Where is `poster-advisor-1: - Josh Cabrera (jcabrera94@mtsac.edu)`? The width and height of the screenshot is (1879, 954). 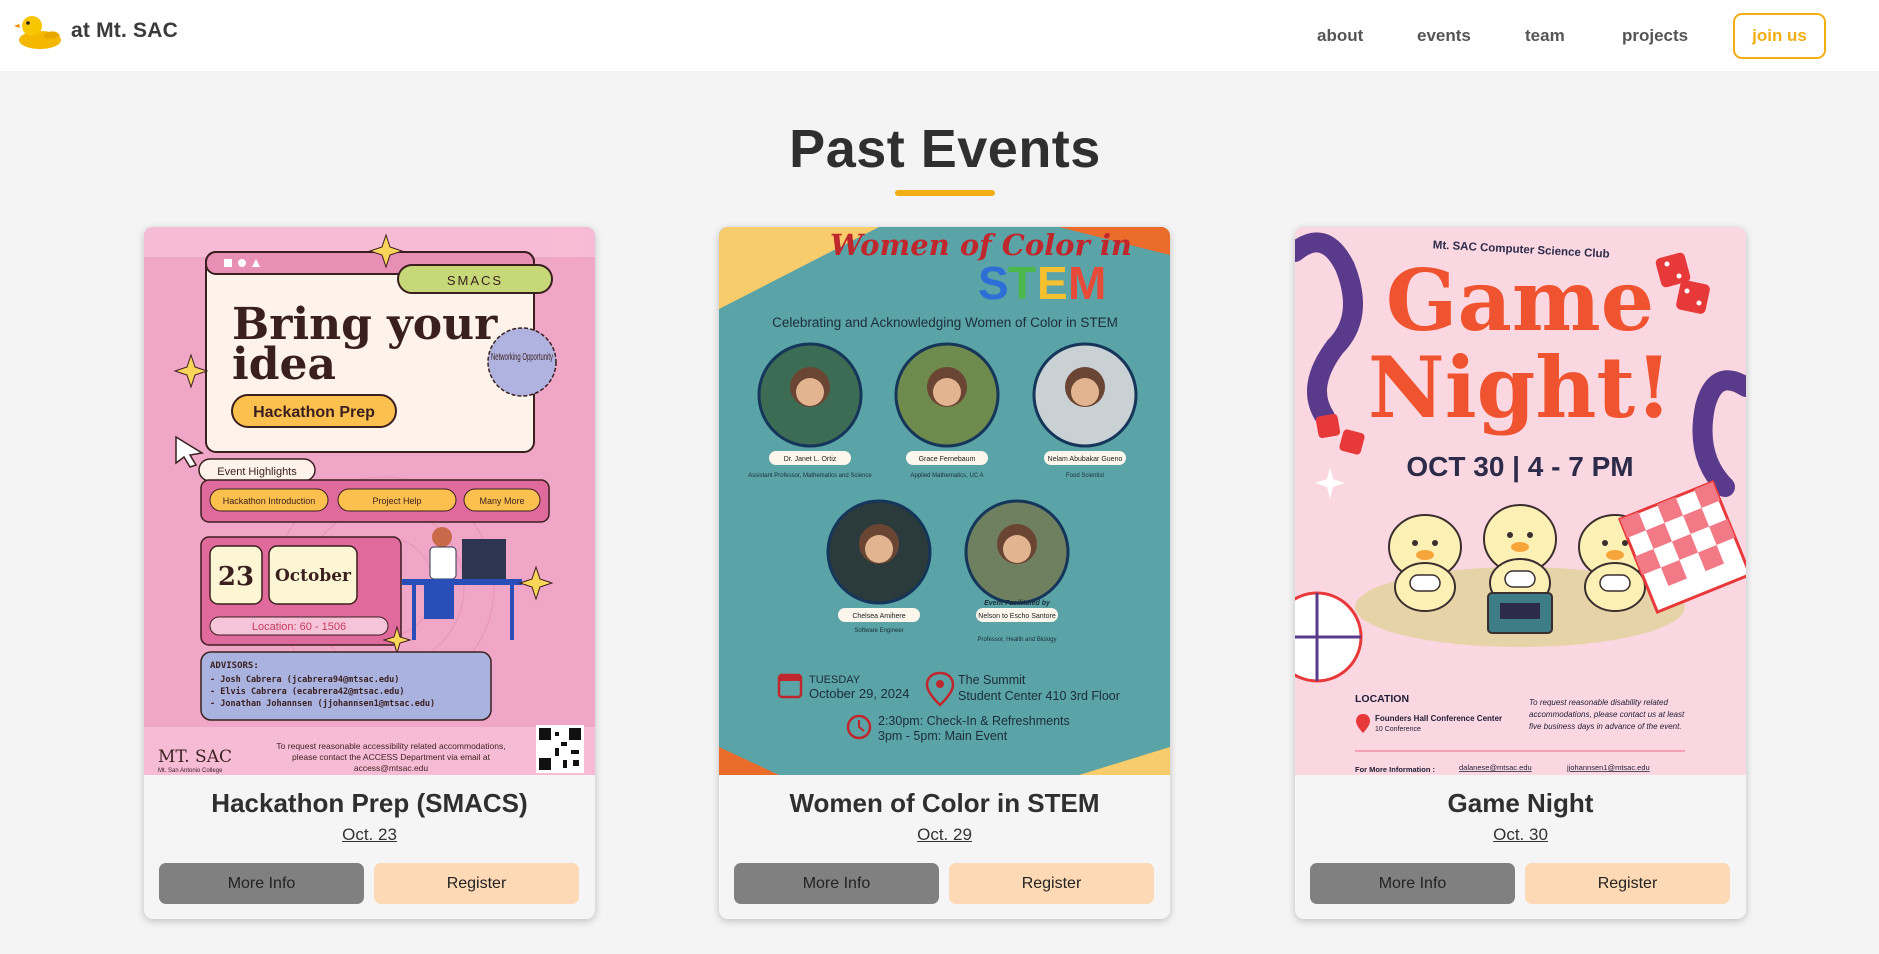
poster-advisor-1: - Josh Cabrera (jcabrera94@mtsac.edu) is located at coordinates (304, 679).